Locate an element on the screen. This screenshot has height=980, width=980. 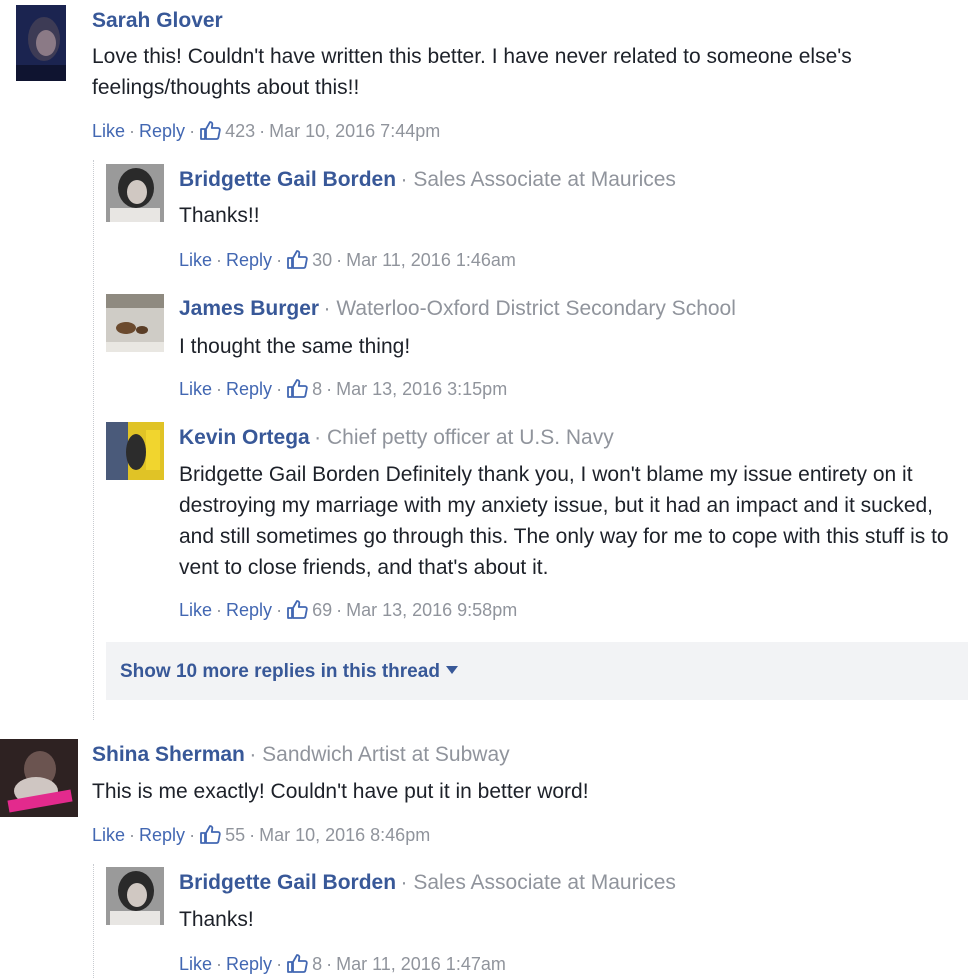
show-more-replies-link: Show 10 more replies in this thread is located at coordinates (289, 672).